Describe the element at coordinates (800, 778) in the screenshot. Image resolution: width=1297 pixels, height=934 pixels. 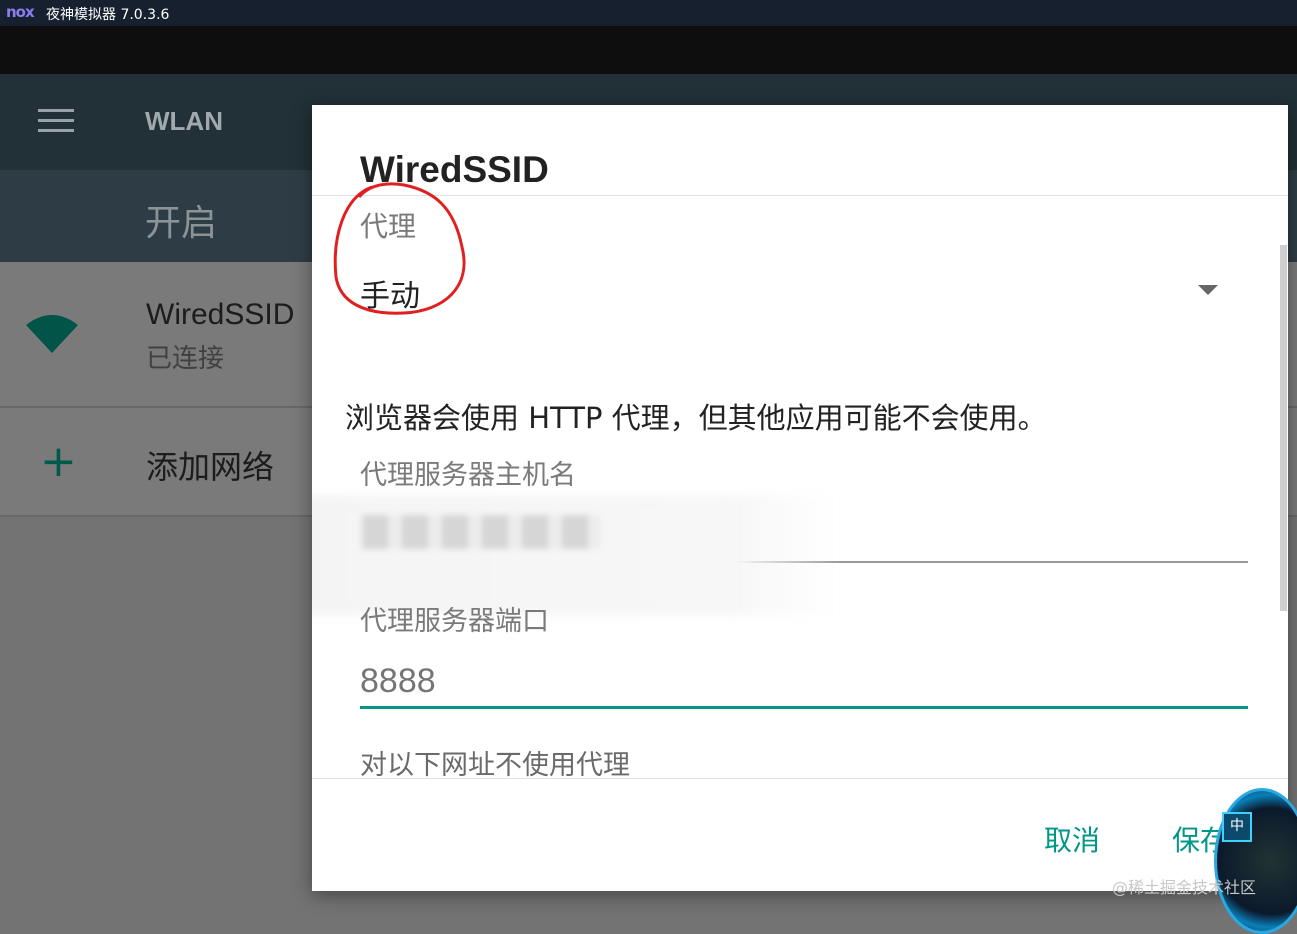
I see `dialog-divider` at that location.